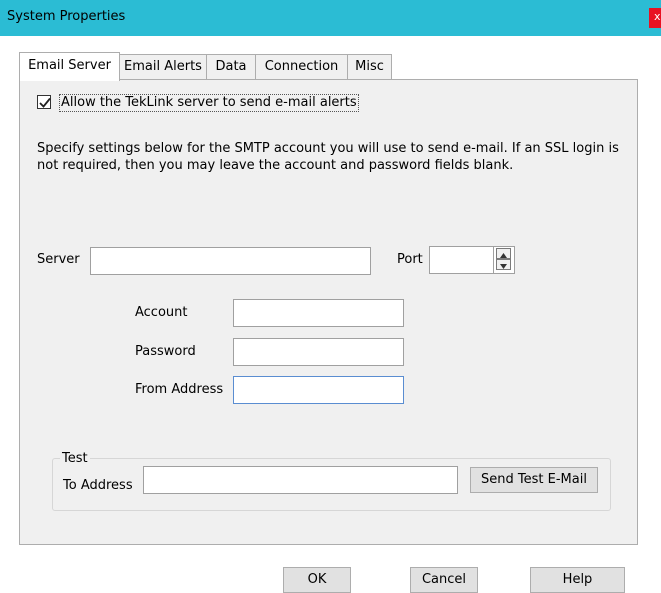  Describe the element at coordinates (75, 458) in the screenshot. I see `test-group-title: Test` at that location.